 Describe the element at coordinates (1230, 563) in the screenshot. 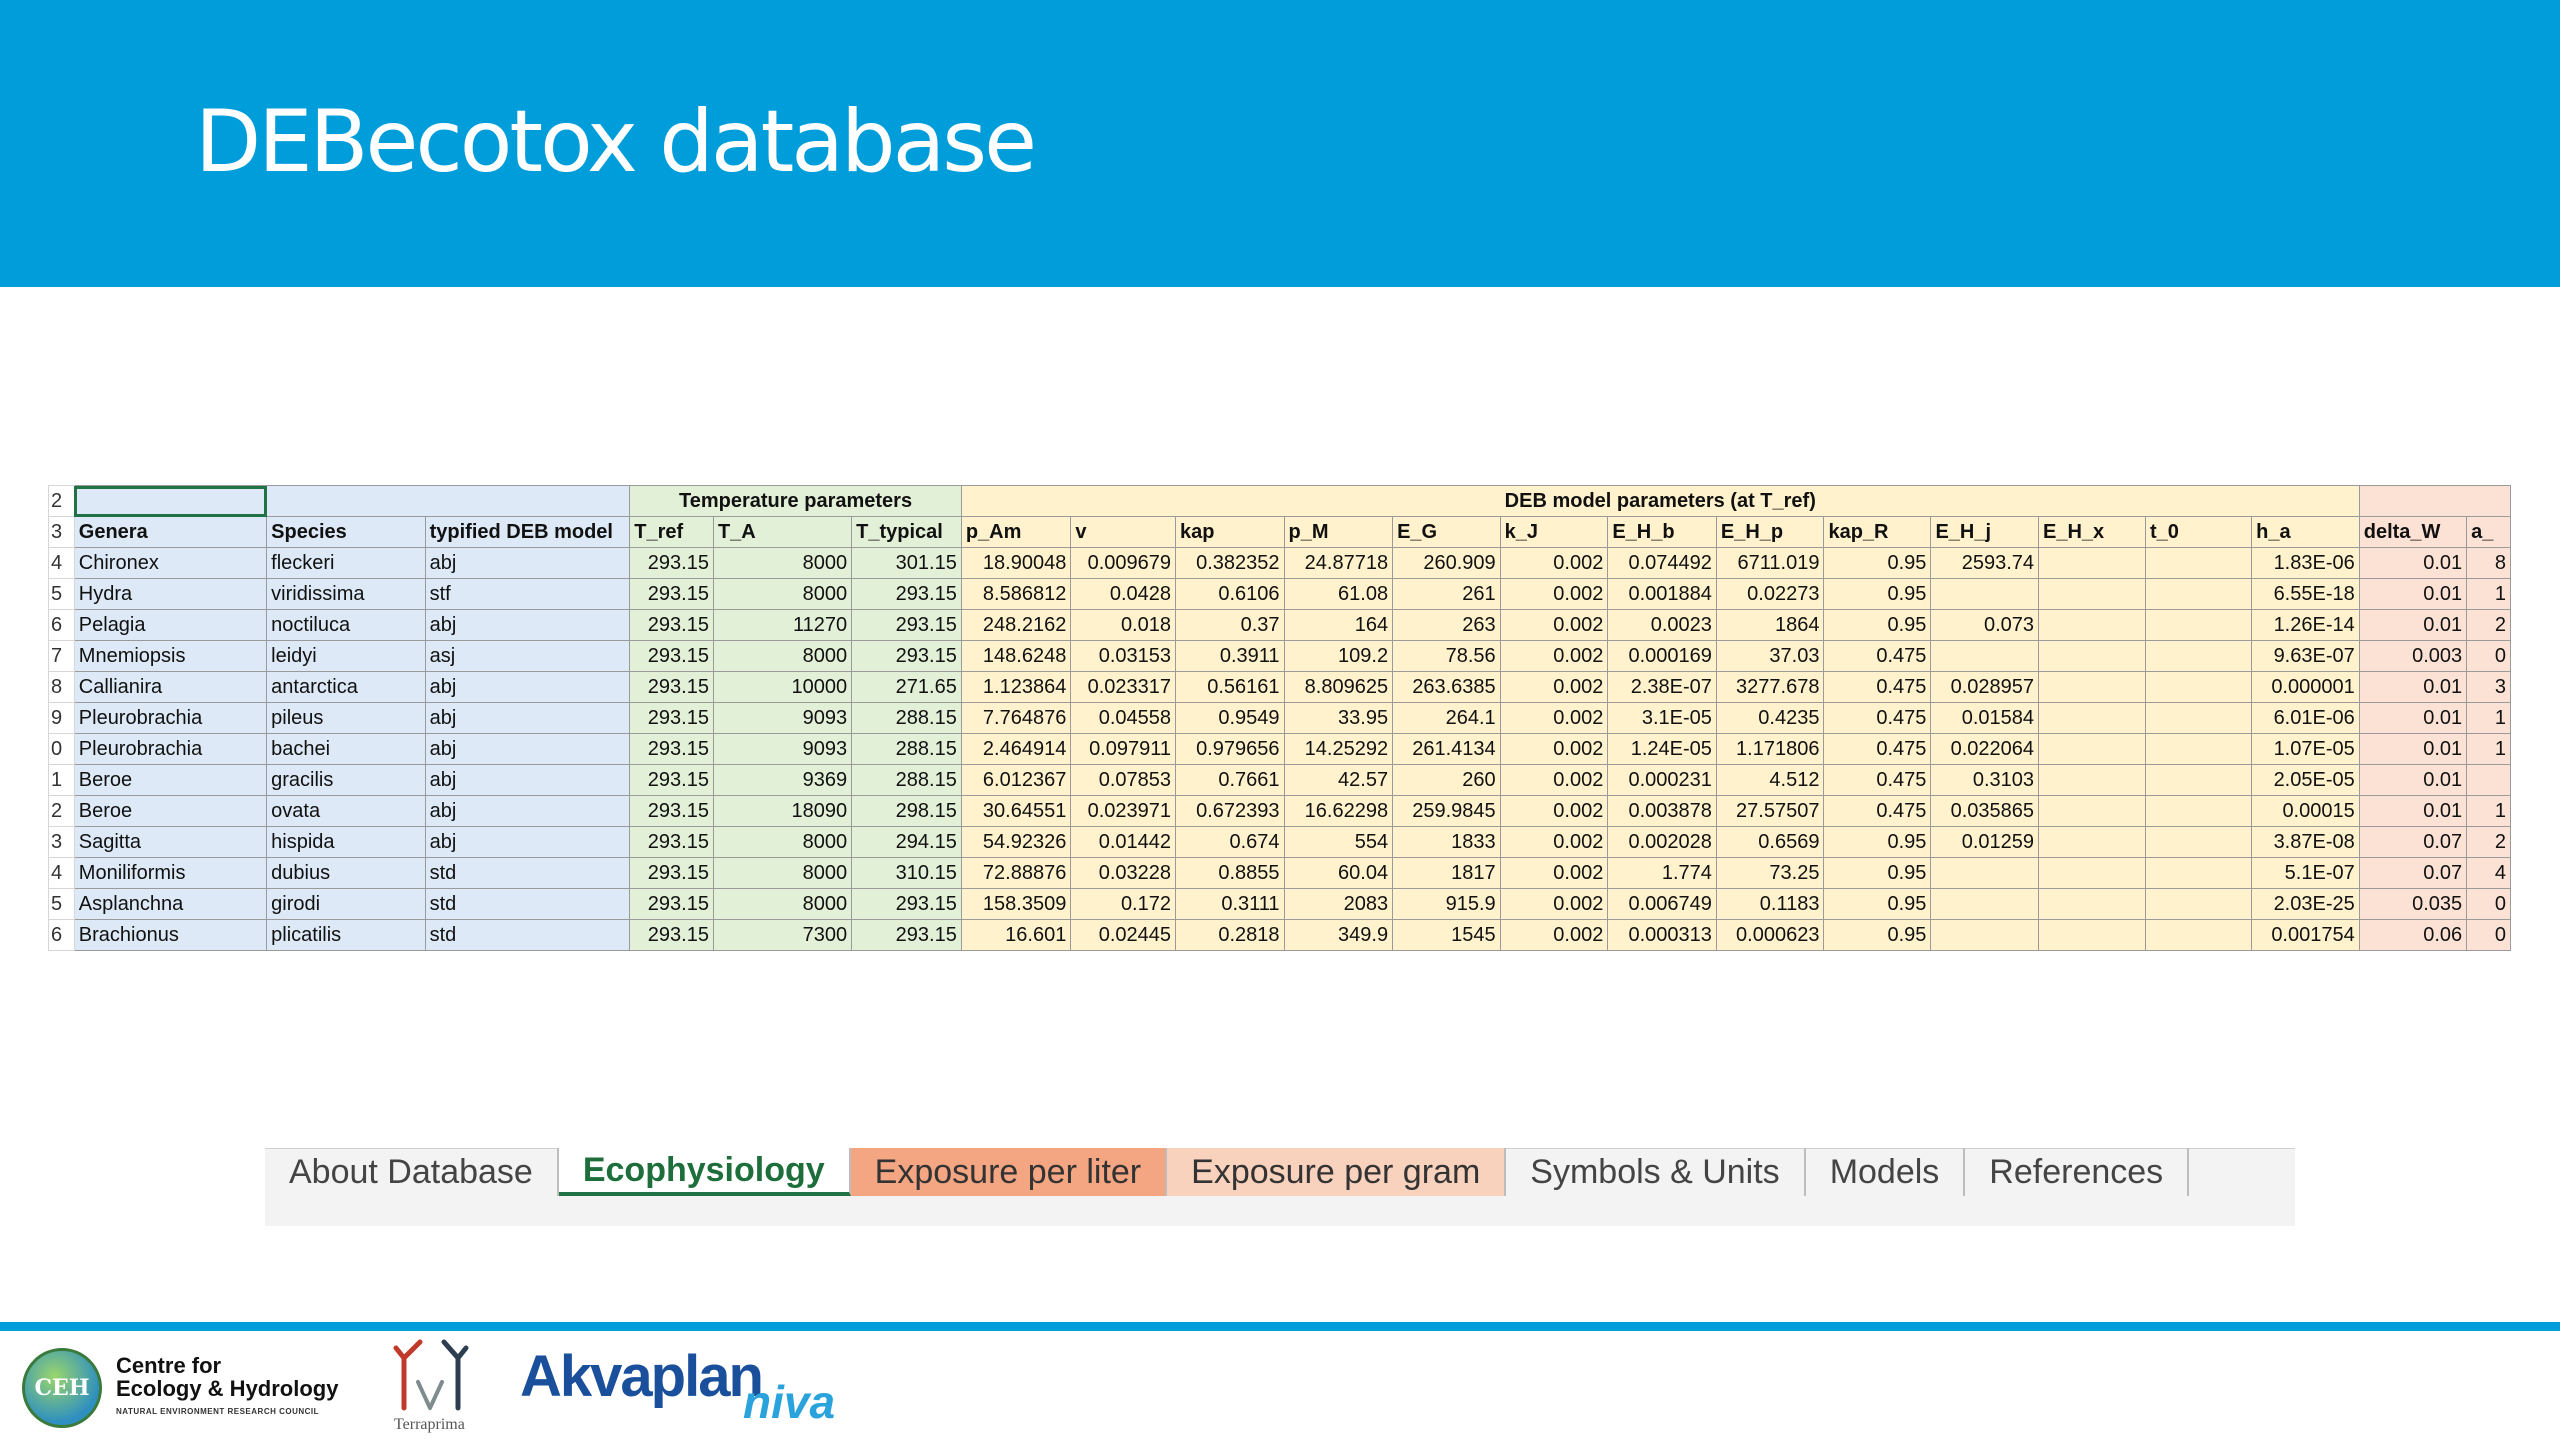

I see `table-cell: 0.382352` at that location.